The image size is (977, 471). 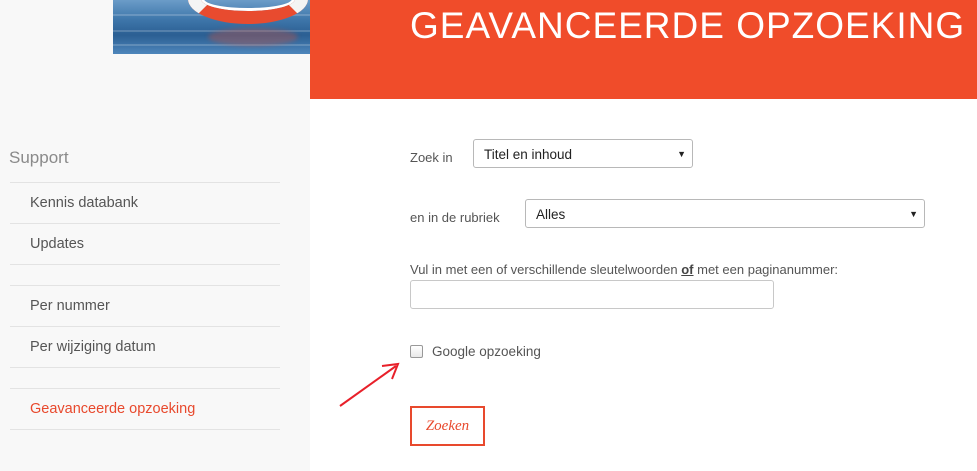 I want to click on sidebar-item-updates: Updates, so click(x=57, y=244).